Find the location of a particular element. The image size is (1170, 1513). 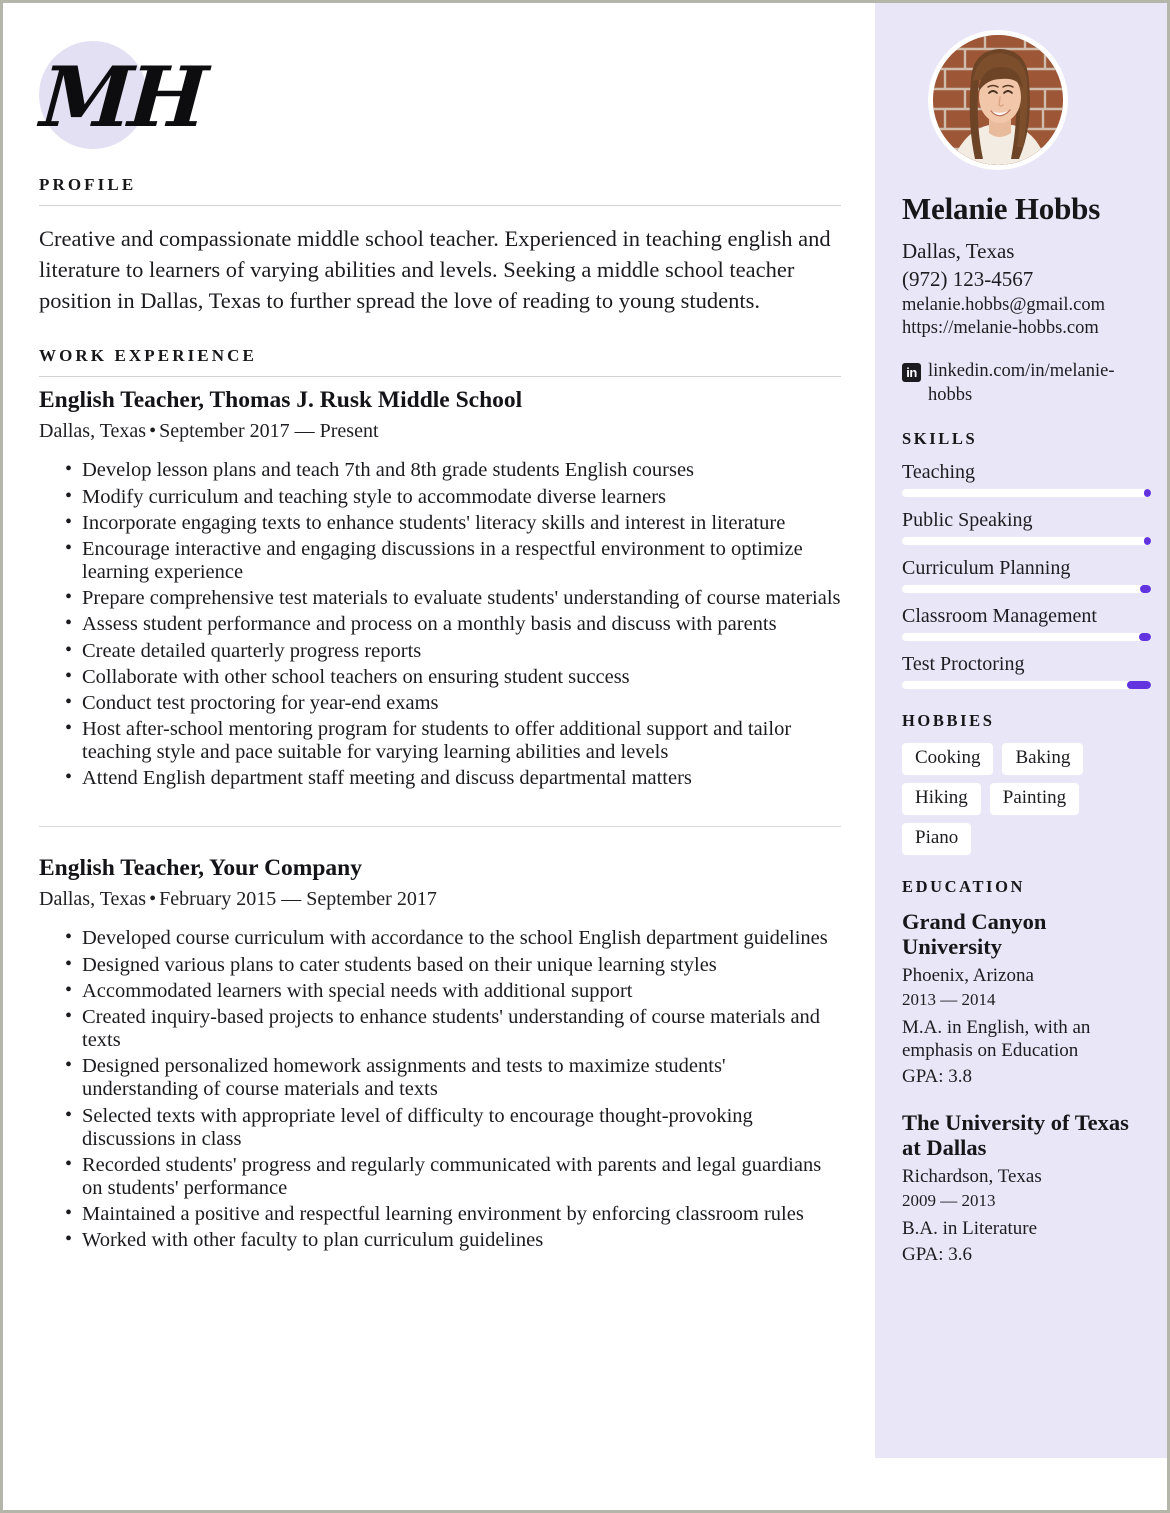

hobbies-heading: HOBBIES is located at coordinates (948, 721).